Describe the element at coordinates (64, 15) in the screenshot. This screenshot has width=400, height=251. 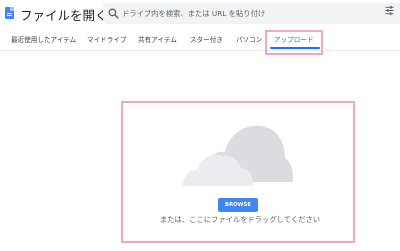
I see `dialog-title: ファイルを開く` at that location.